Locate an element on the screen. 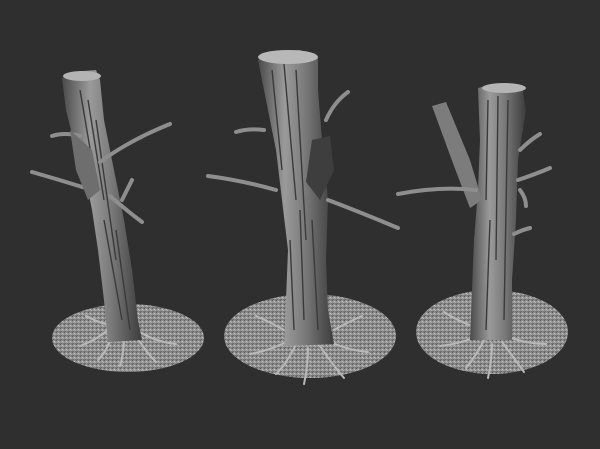 This screenshot has height=449, width=600. trunk-top-right is located at coordinates (504, 88).